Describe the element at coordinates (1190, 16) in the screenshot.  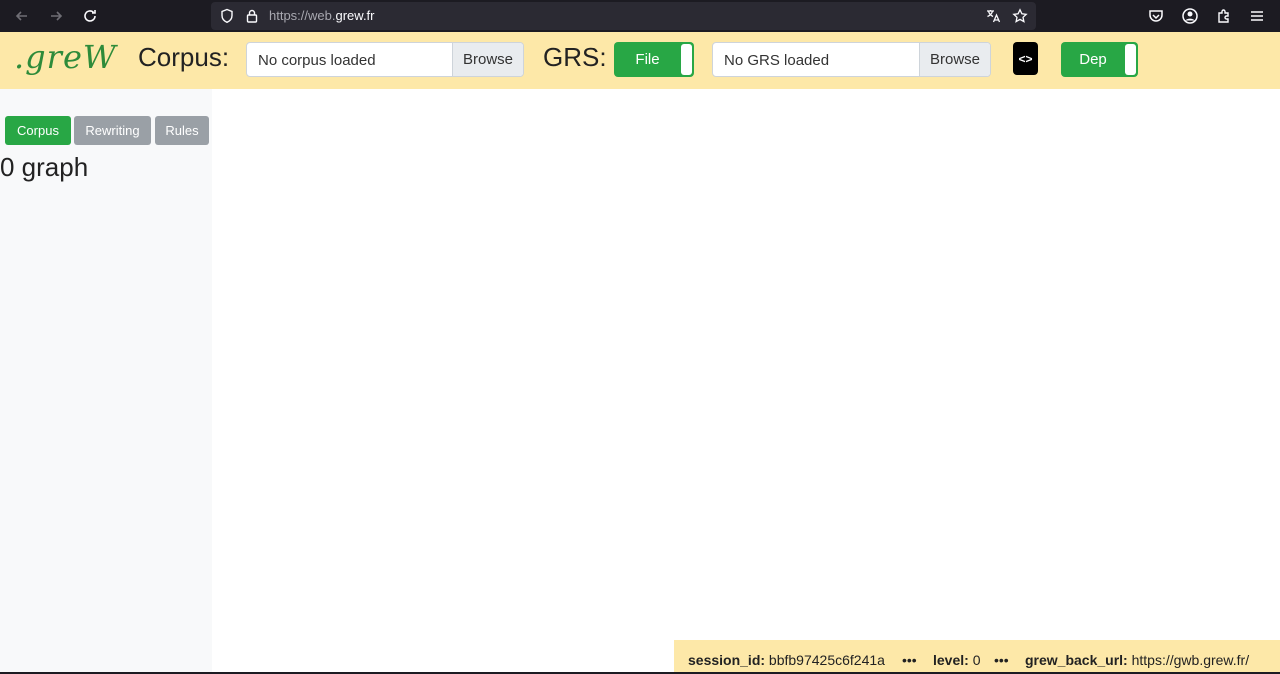
I see `account-icon` at that location.